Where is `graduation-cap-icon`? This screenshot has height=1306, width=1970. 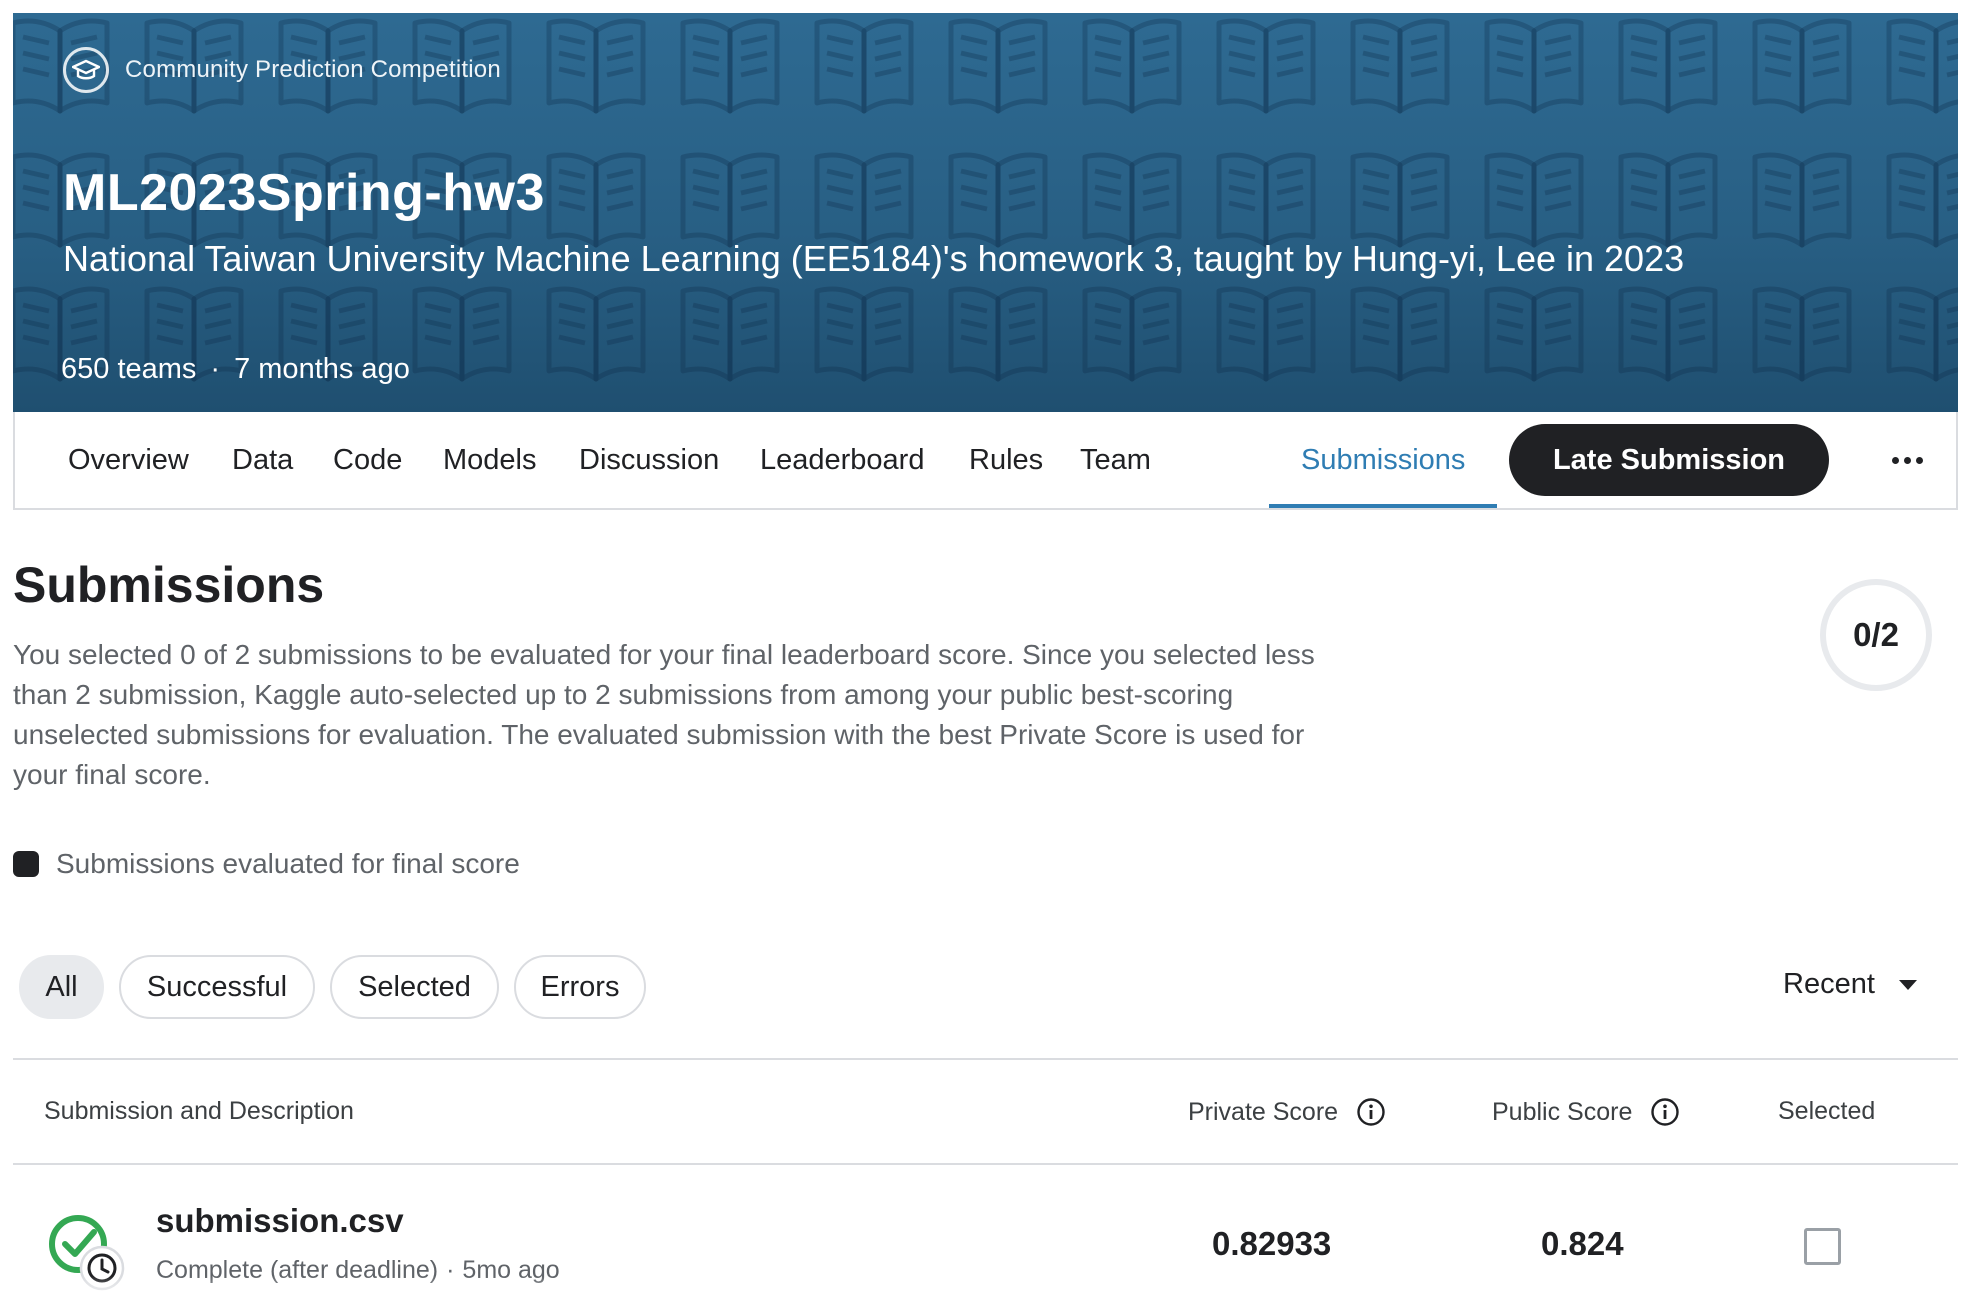
graduation-cap-icon is located at coordinates (86, 70).